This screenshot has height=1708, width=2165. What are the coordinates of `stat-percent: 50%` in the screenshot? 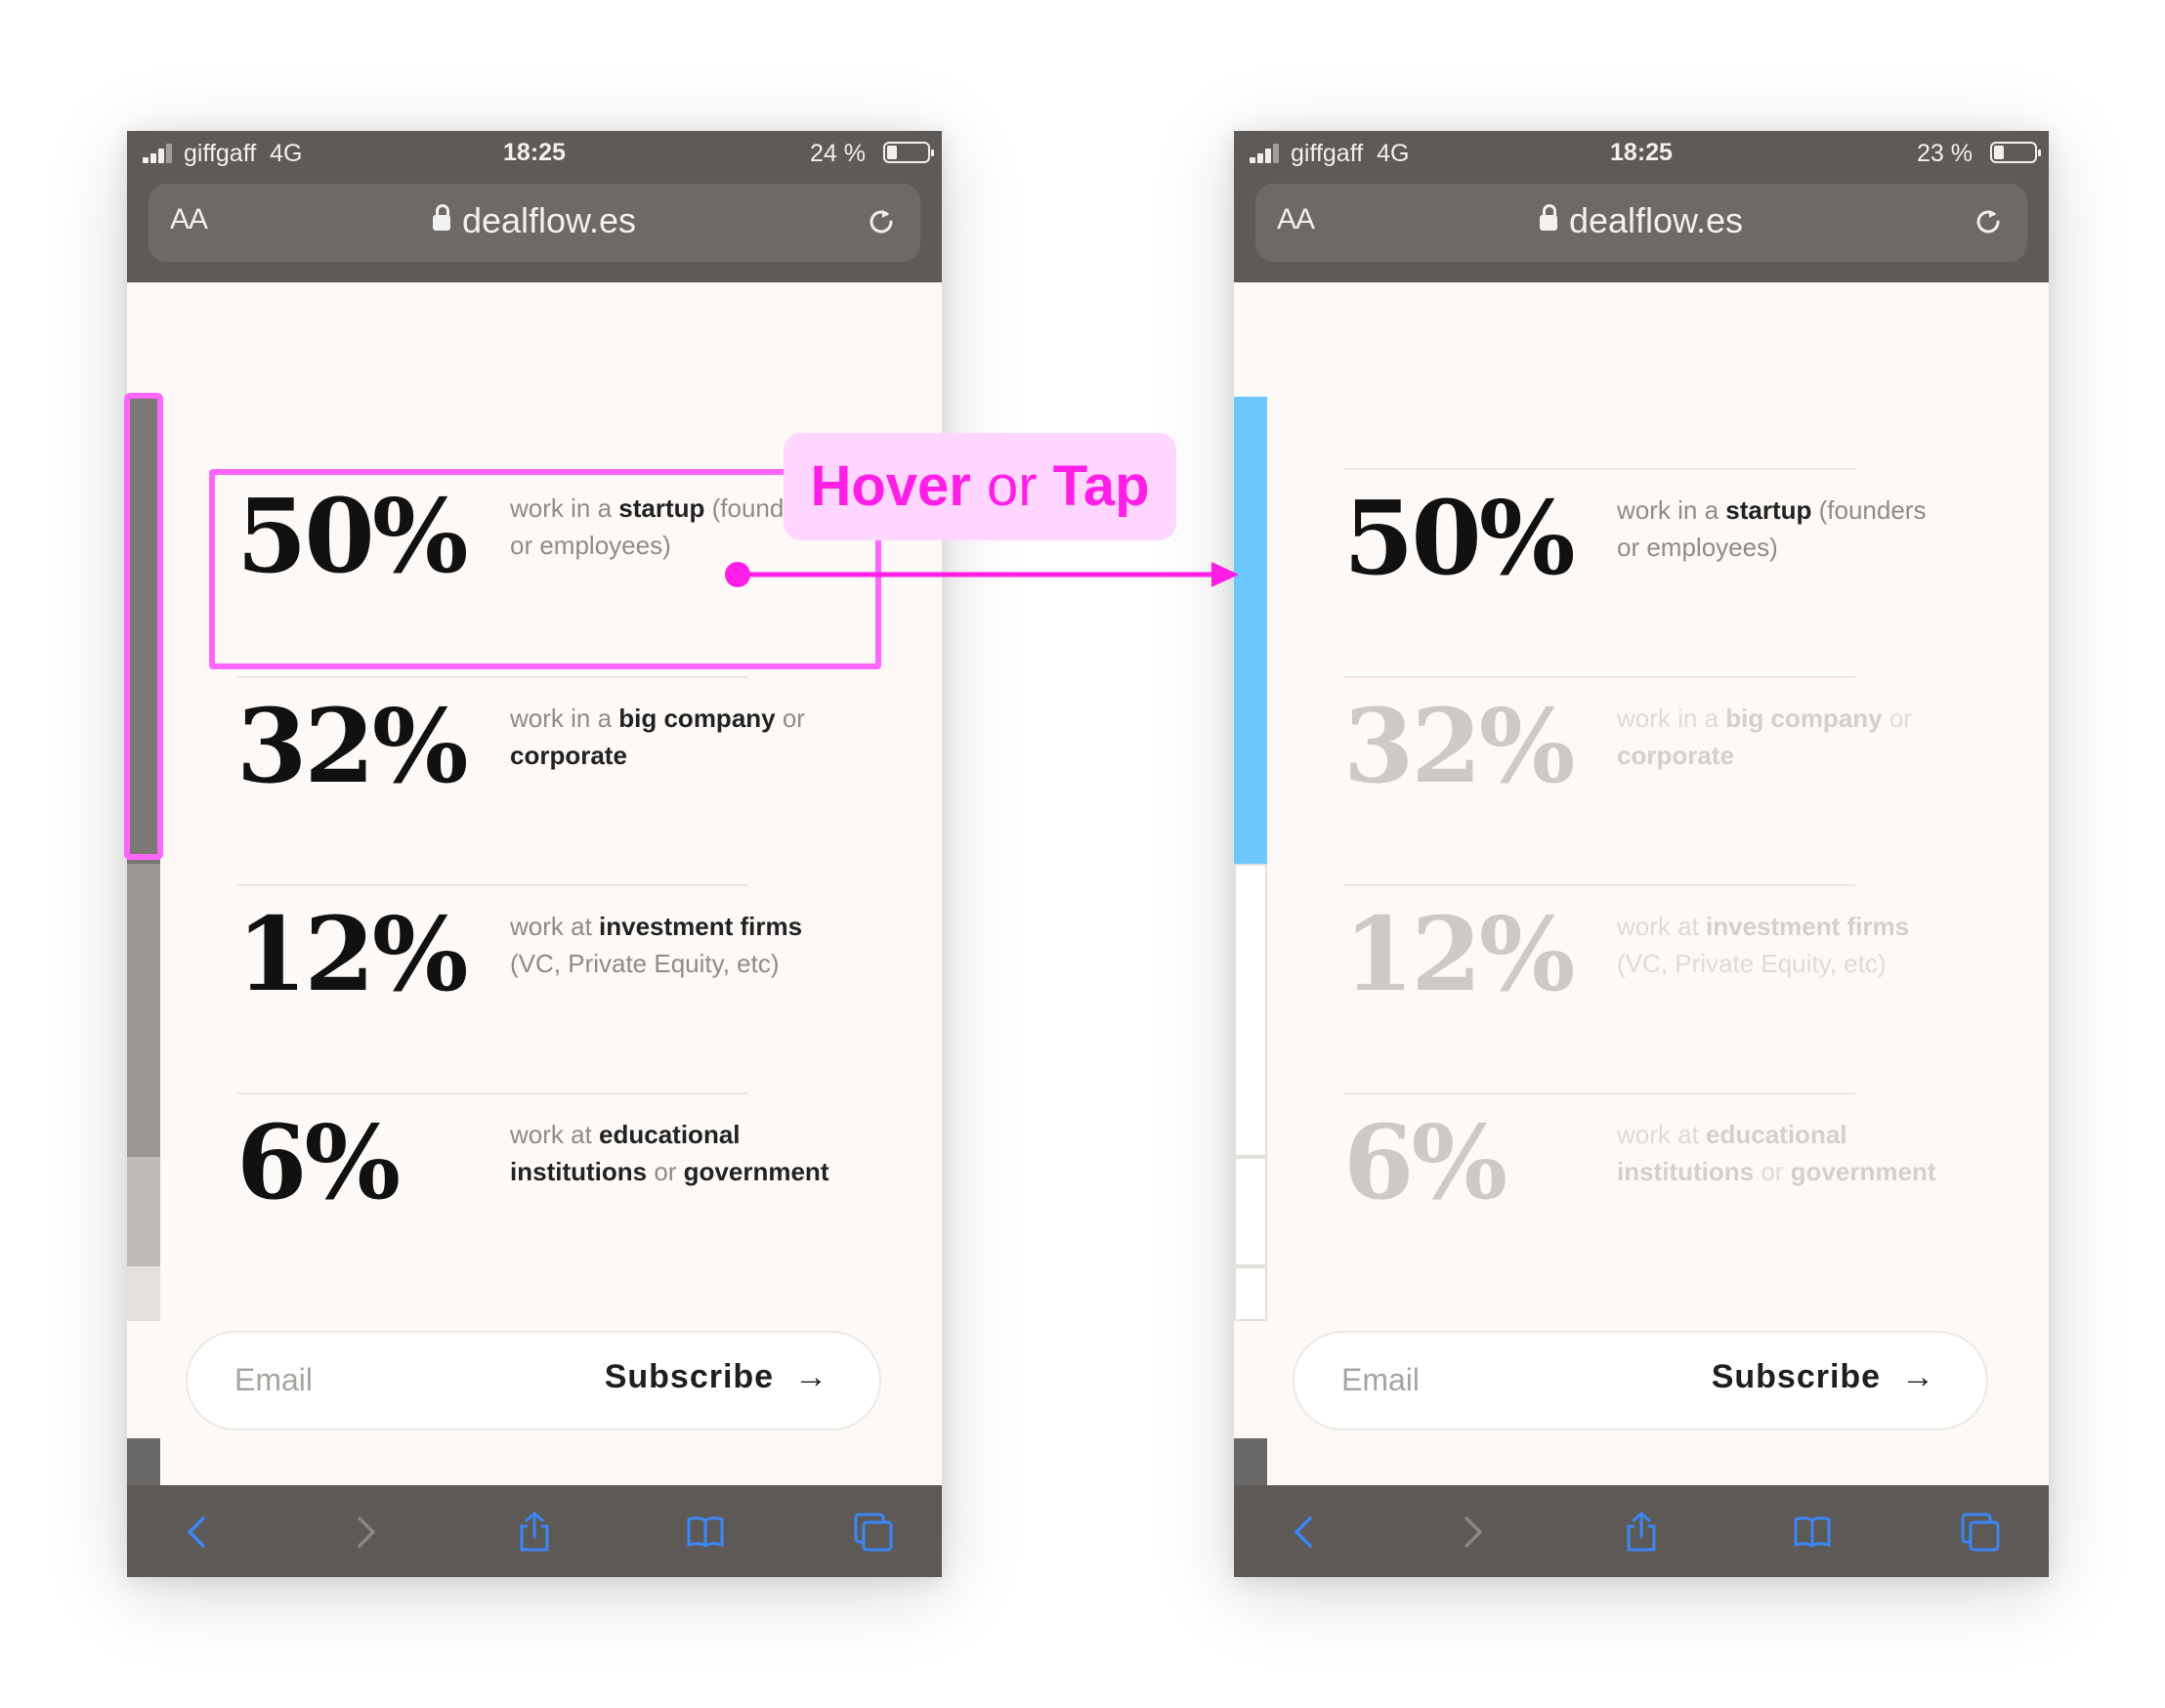 It's located at (1459, 538).